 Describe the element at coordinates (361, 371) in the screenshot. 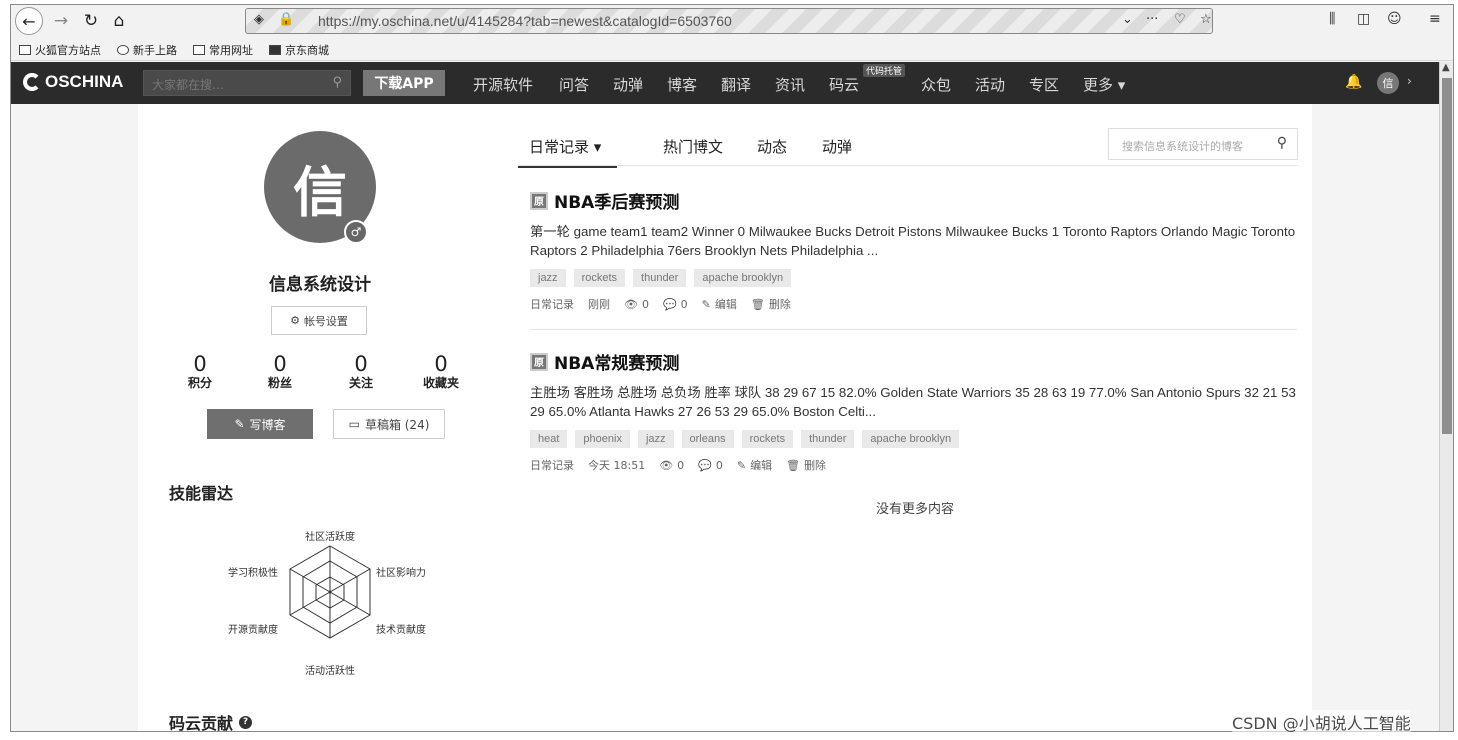

I see `stat-following: 0 关注` at that location.